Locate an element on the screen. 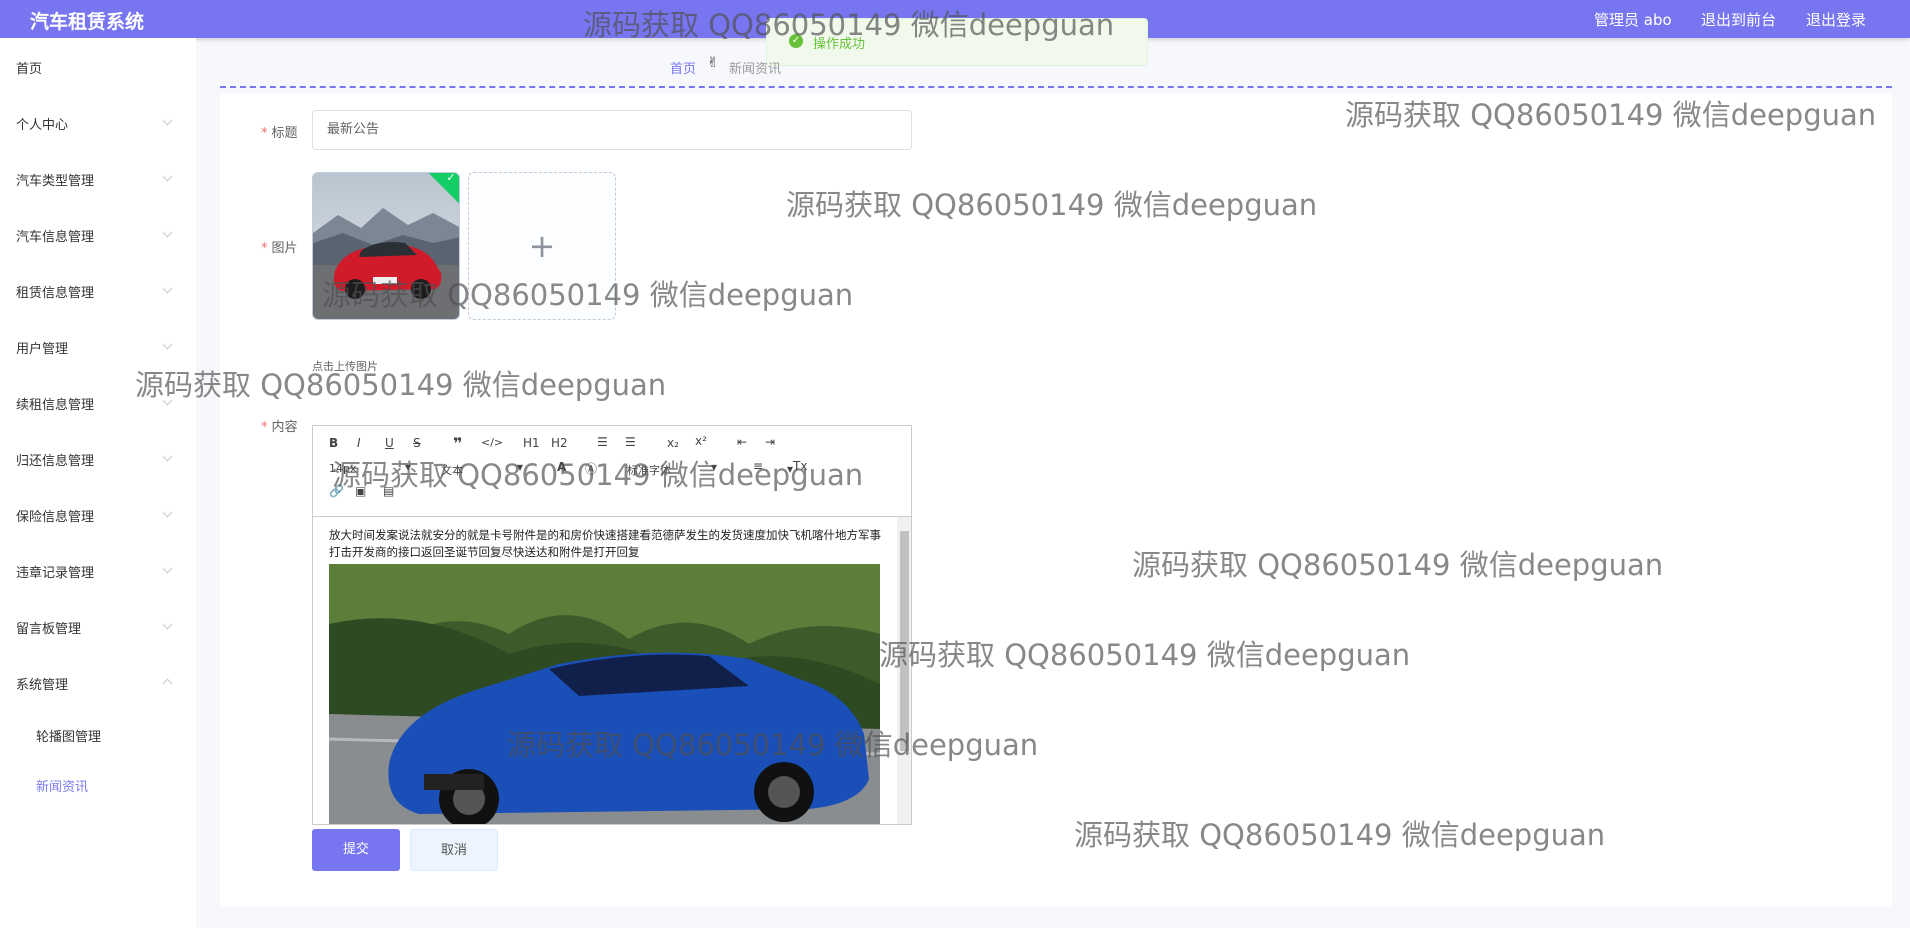 The height and width of the screenshot is (928, 1910). title-input: 最新公告 is located at coordinates (612, 130).